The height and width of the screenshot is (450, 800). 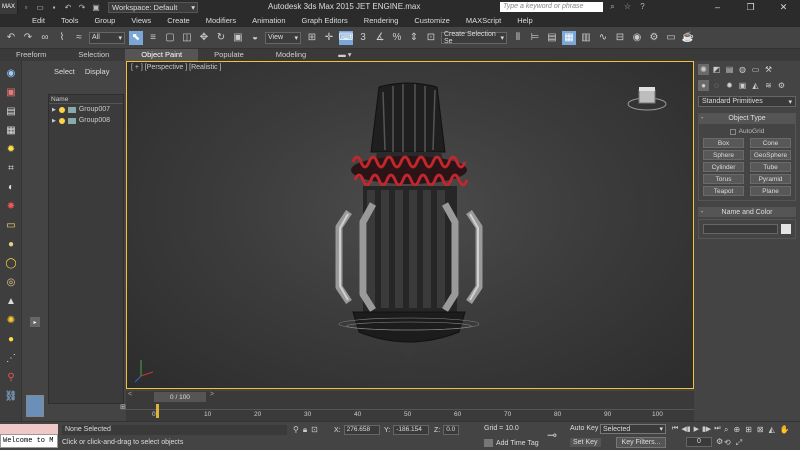 What do you see at coordinates (153, 7) in the screenshot?
I see `workspace-dropdown: Workspace: Default ▾` at bounding box center [153, 7].